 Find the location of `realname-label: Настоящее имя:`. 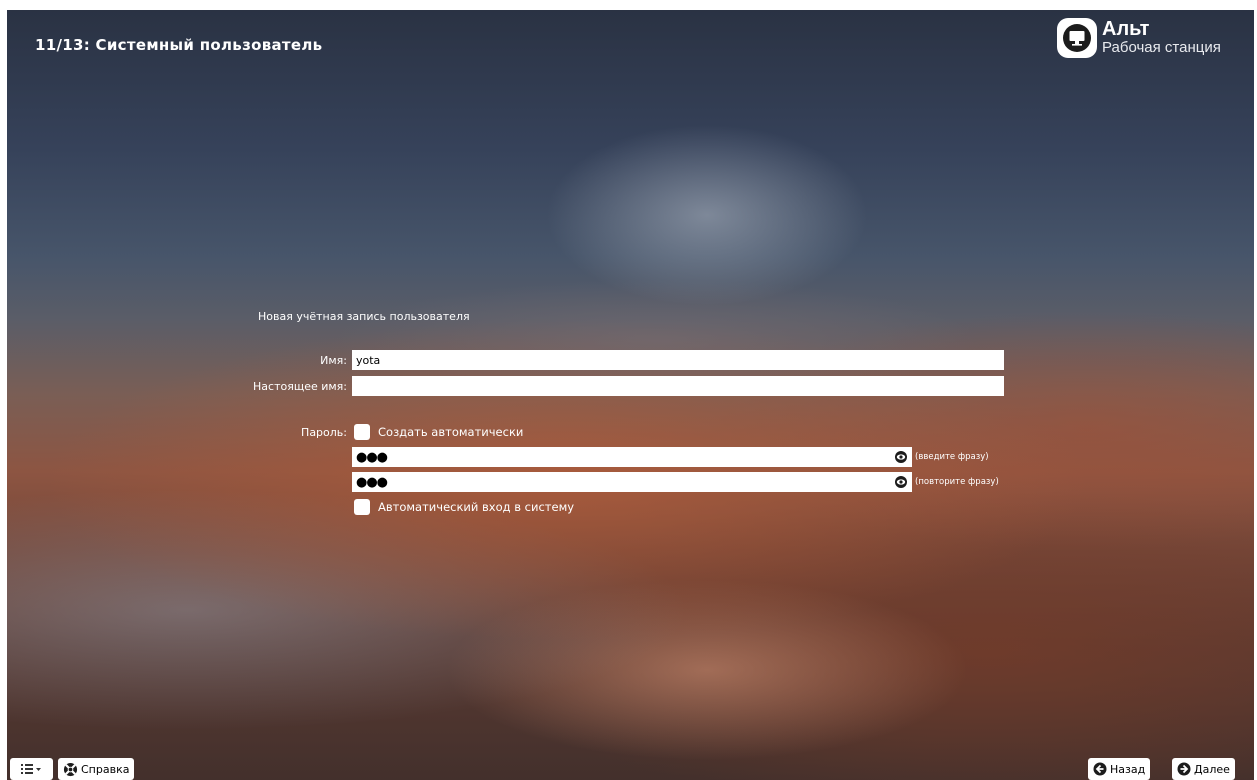

realname-label: Настоящее имя: is located at coordinates (300, 386).